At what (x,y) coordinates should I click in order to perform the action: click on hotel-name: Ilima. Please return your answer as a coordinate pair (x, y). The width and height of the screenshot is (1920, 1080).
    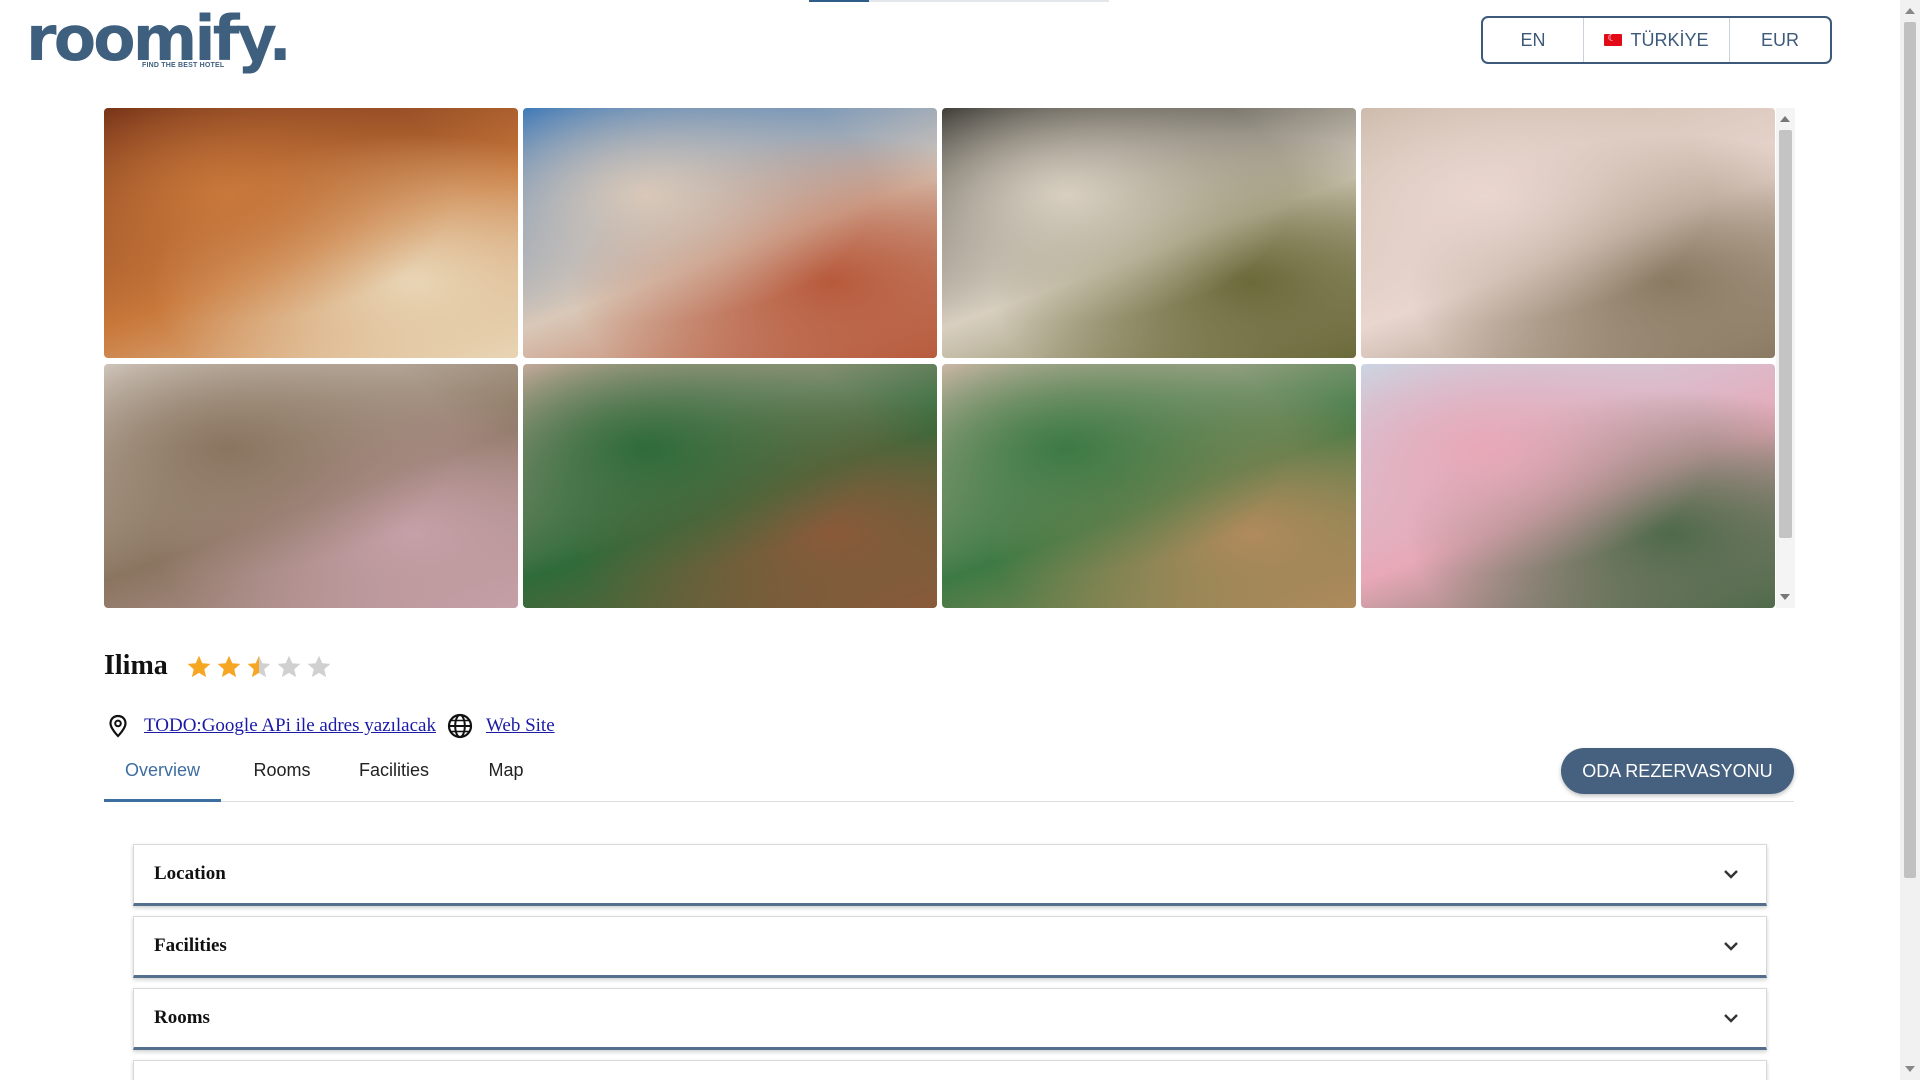
    Looking at the image, I should click on (136, 665).